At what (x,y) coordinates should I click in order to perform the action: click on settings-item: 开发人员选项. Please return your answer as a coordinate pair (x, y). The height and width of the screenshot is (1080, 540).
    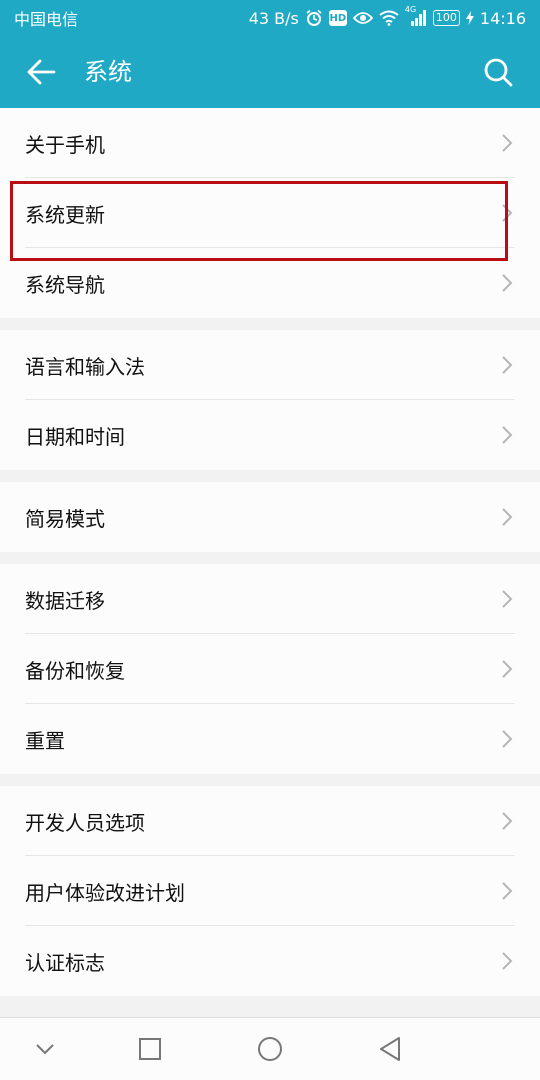
    Looking at the image, I should click on (270, 821).